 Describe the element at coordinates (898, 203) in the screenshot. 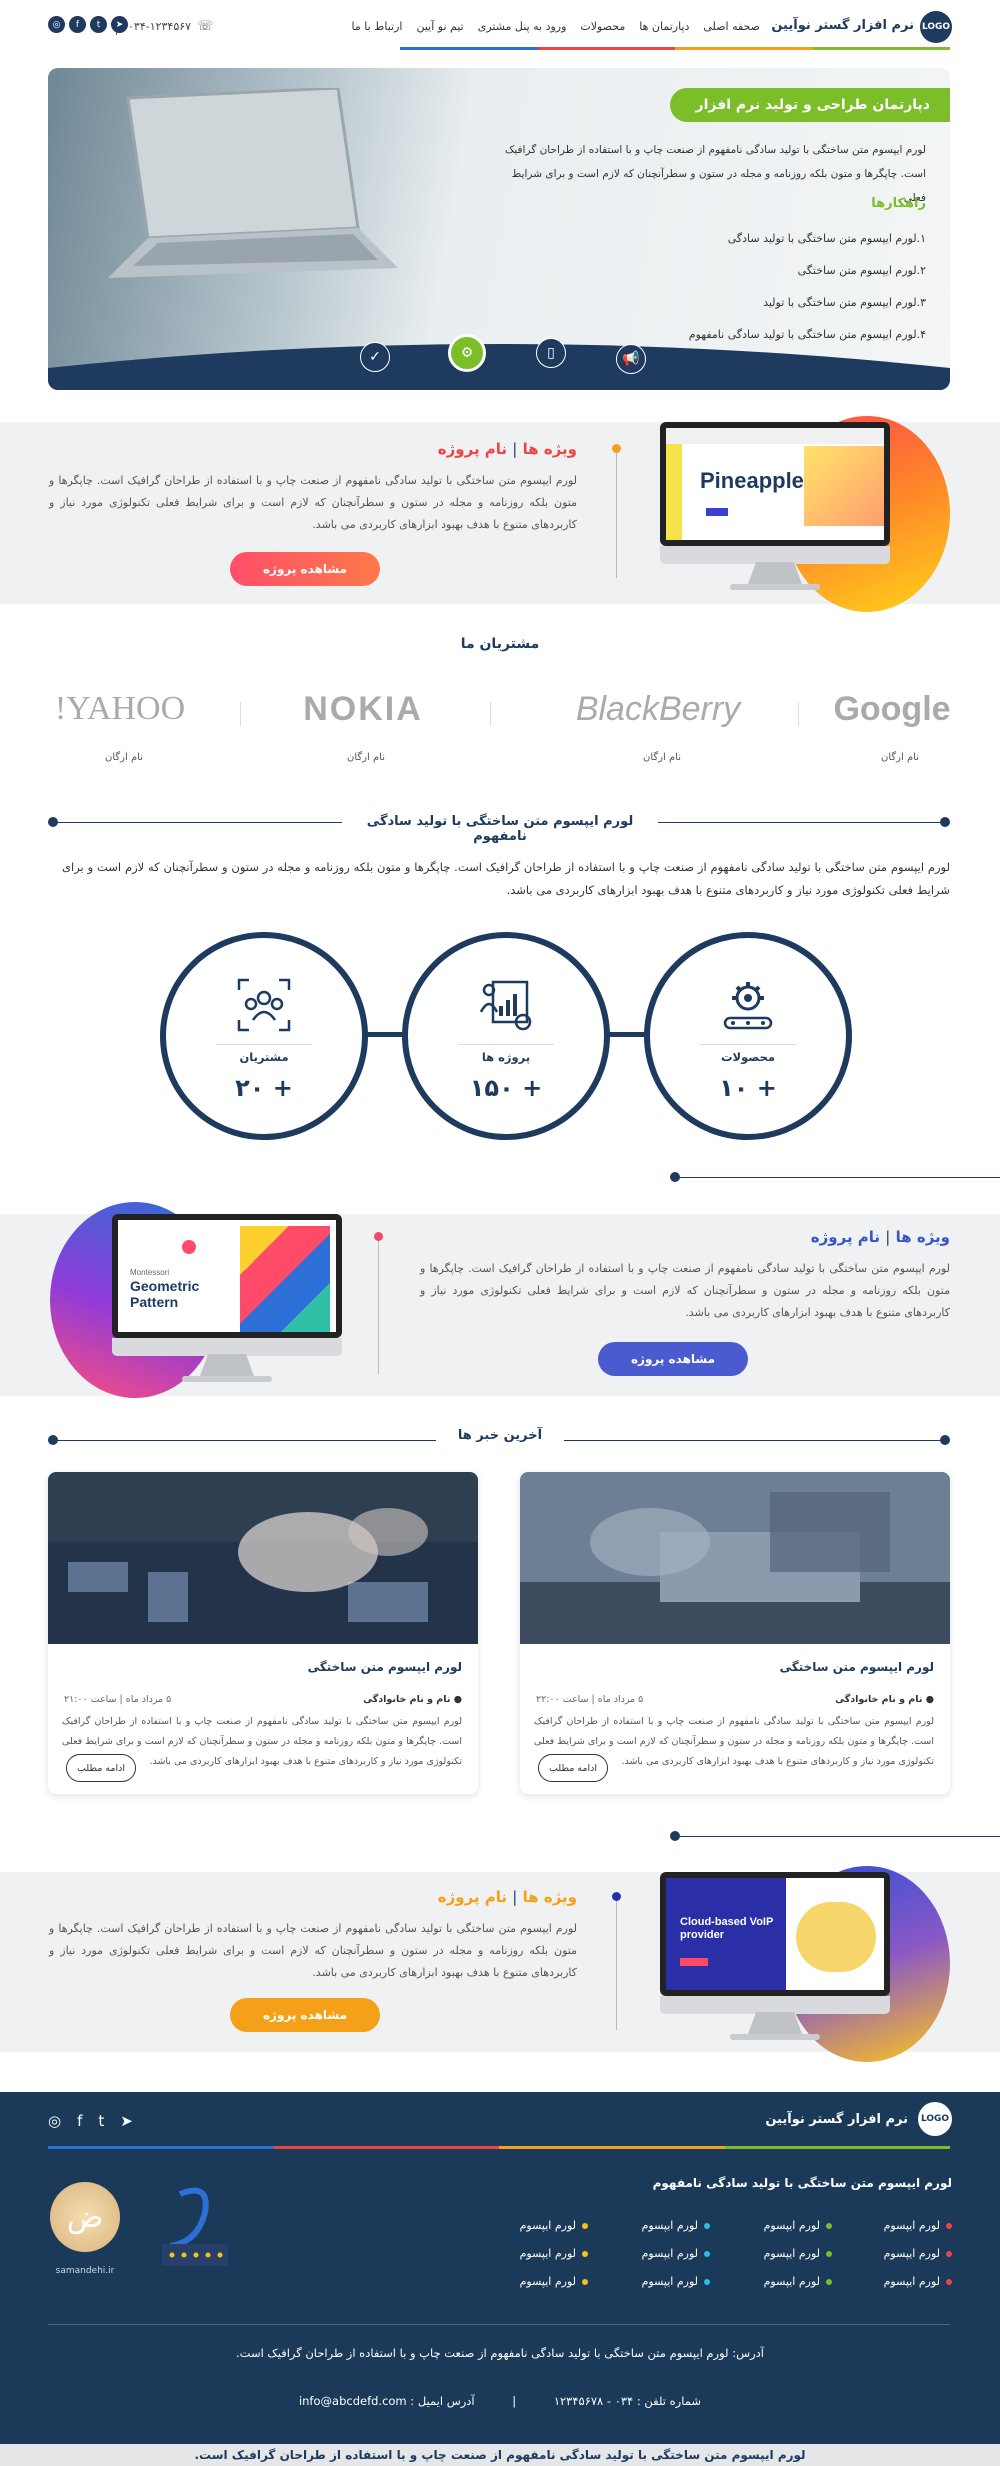

I see `hero-subtitle: راهکارها` at that location.